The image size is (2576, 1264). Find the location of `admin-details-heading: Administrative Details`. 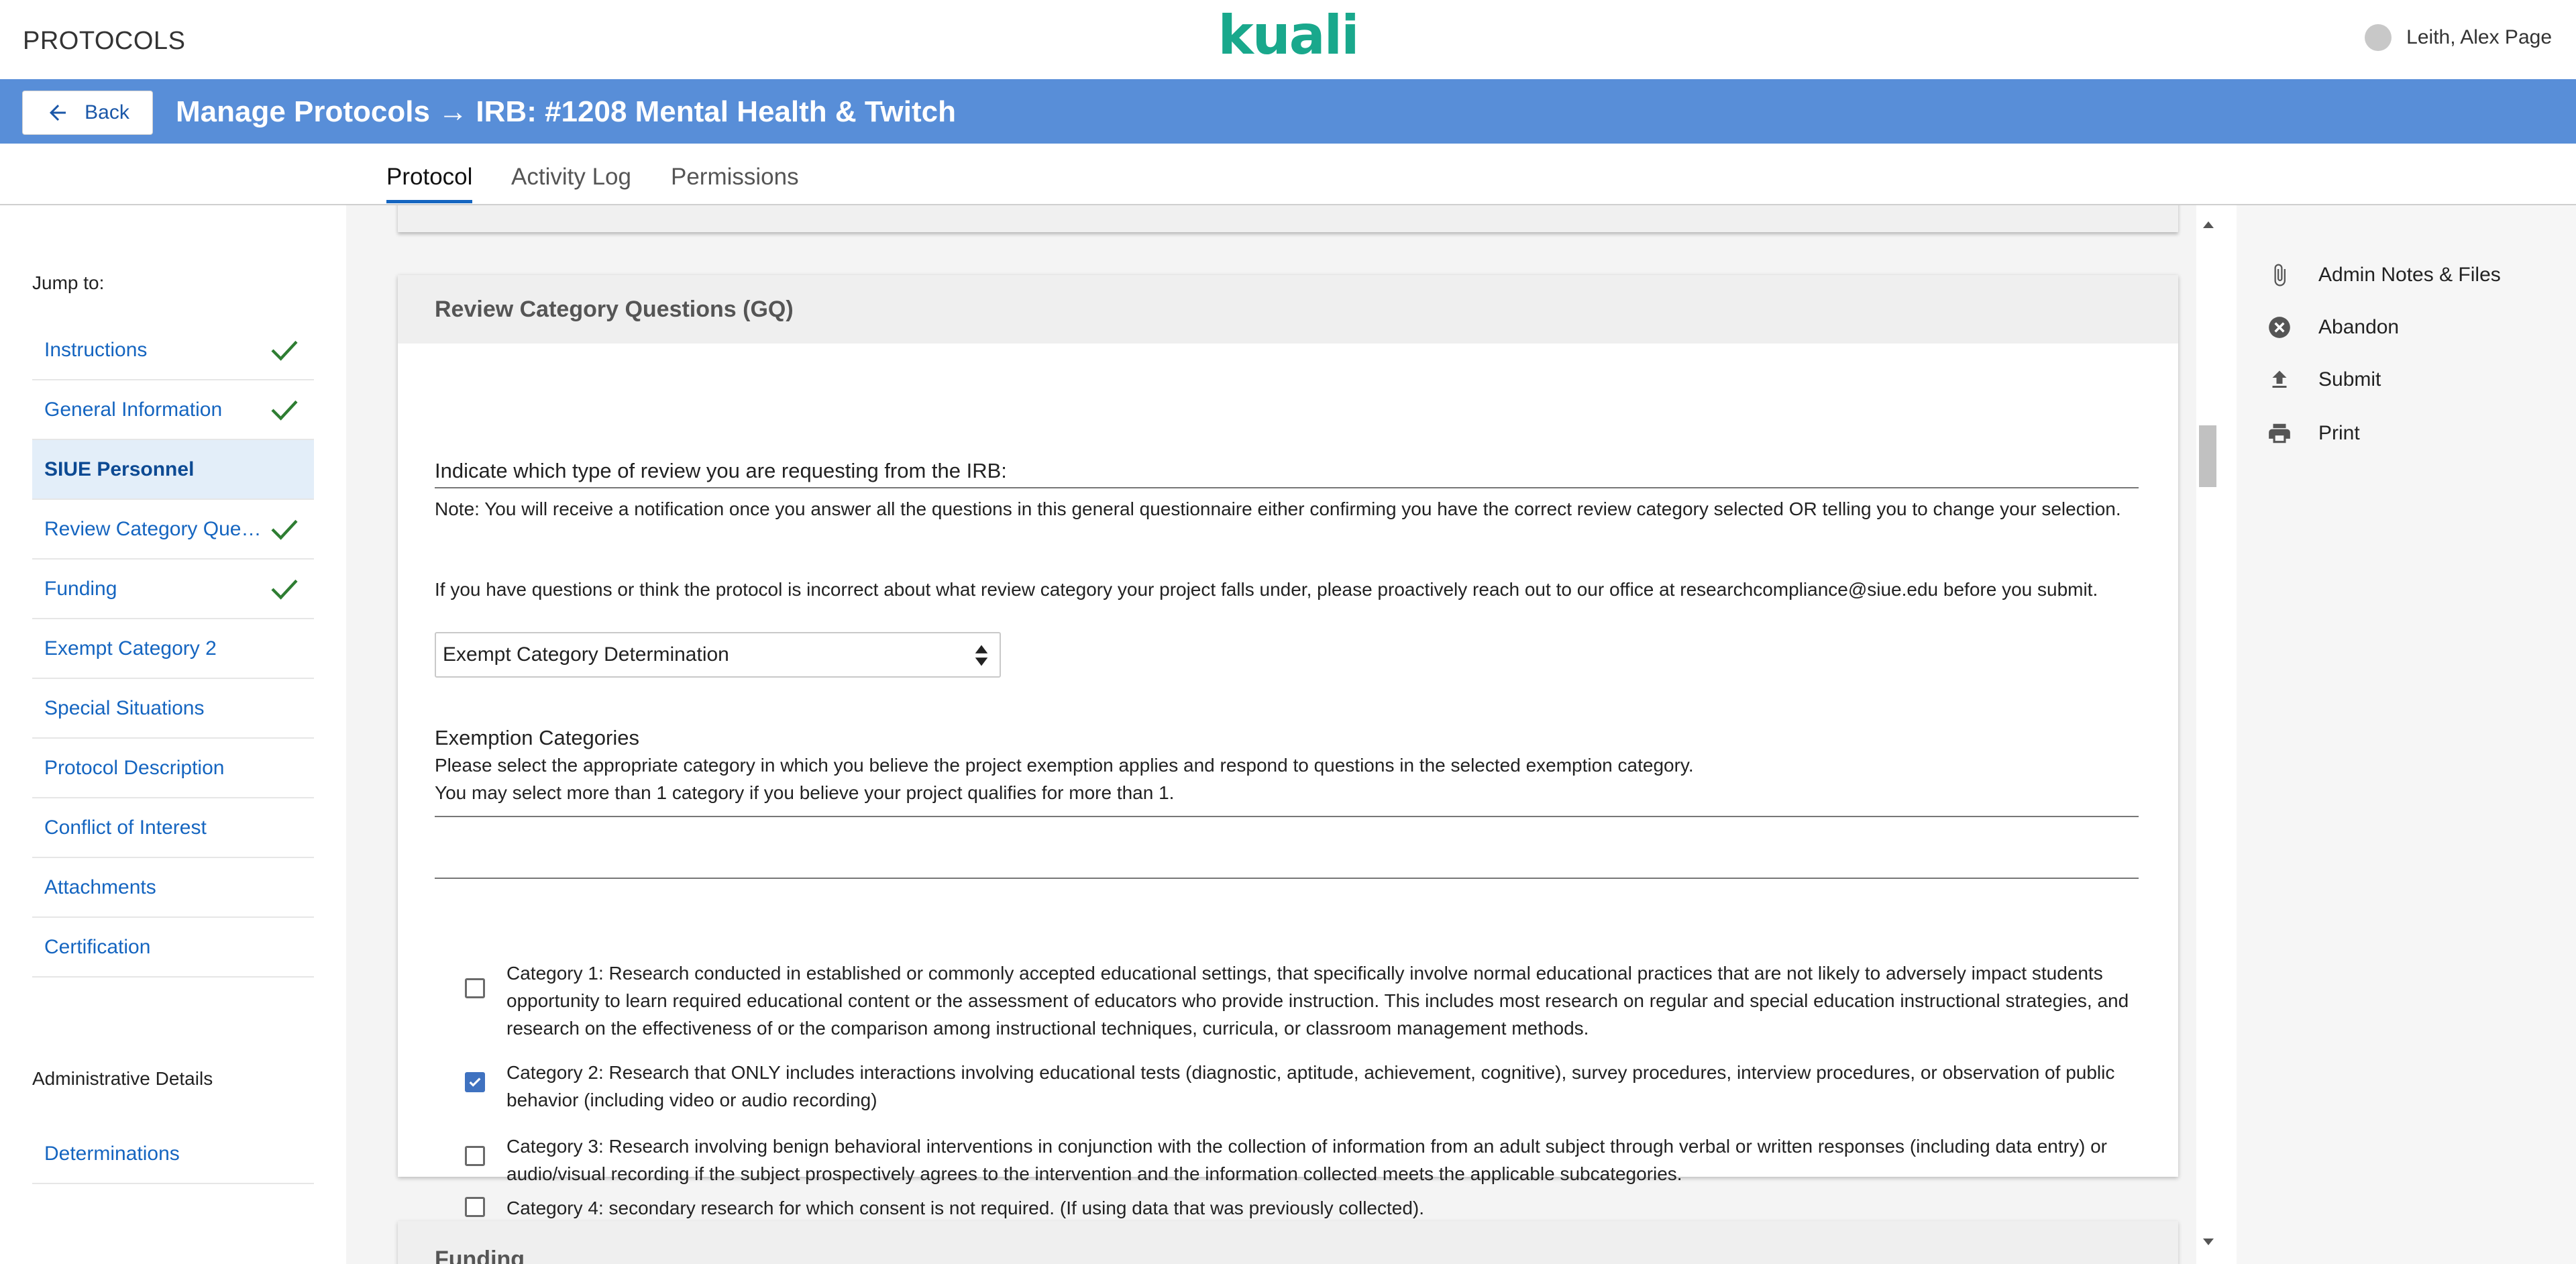

admin-details-heading: Administrative Details is located at coordinates (122, 1078).